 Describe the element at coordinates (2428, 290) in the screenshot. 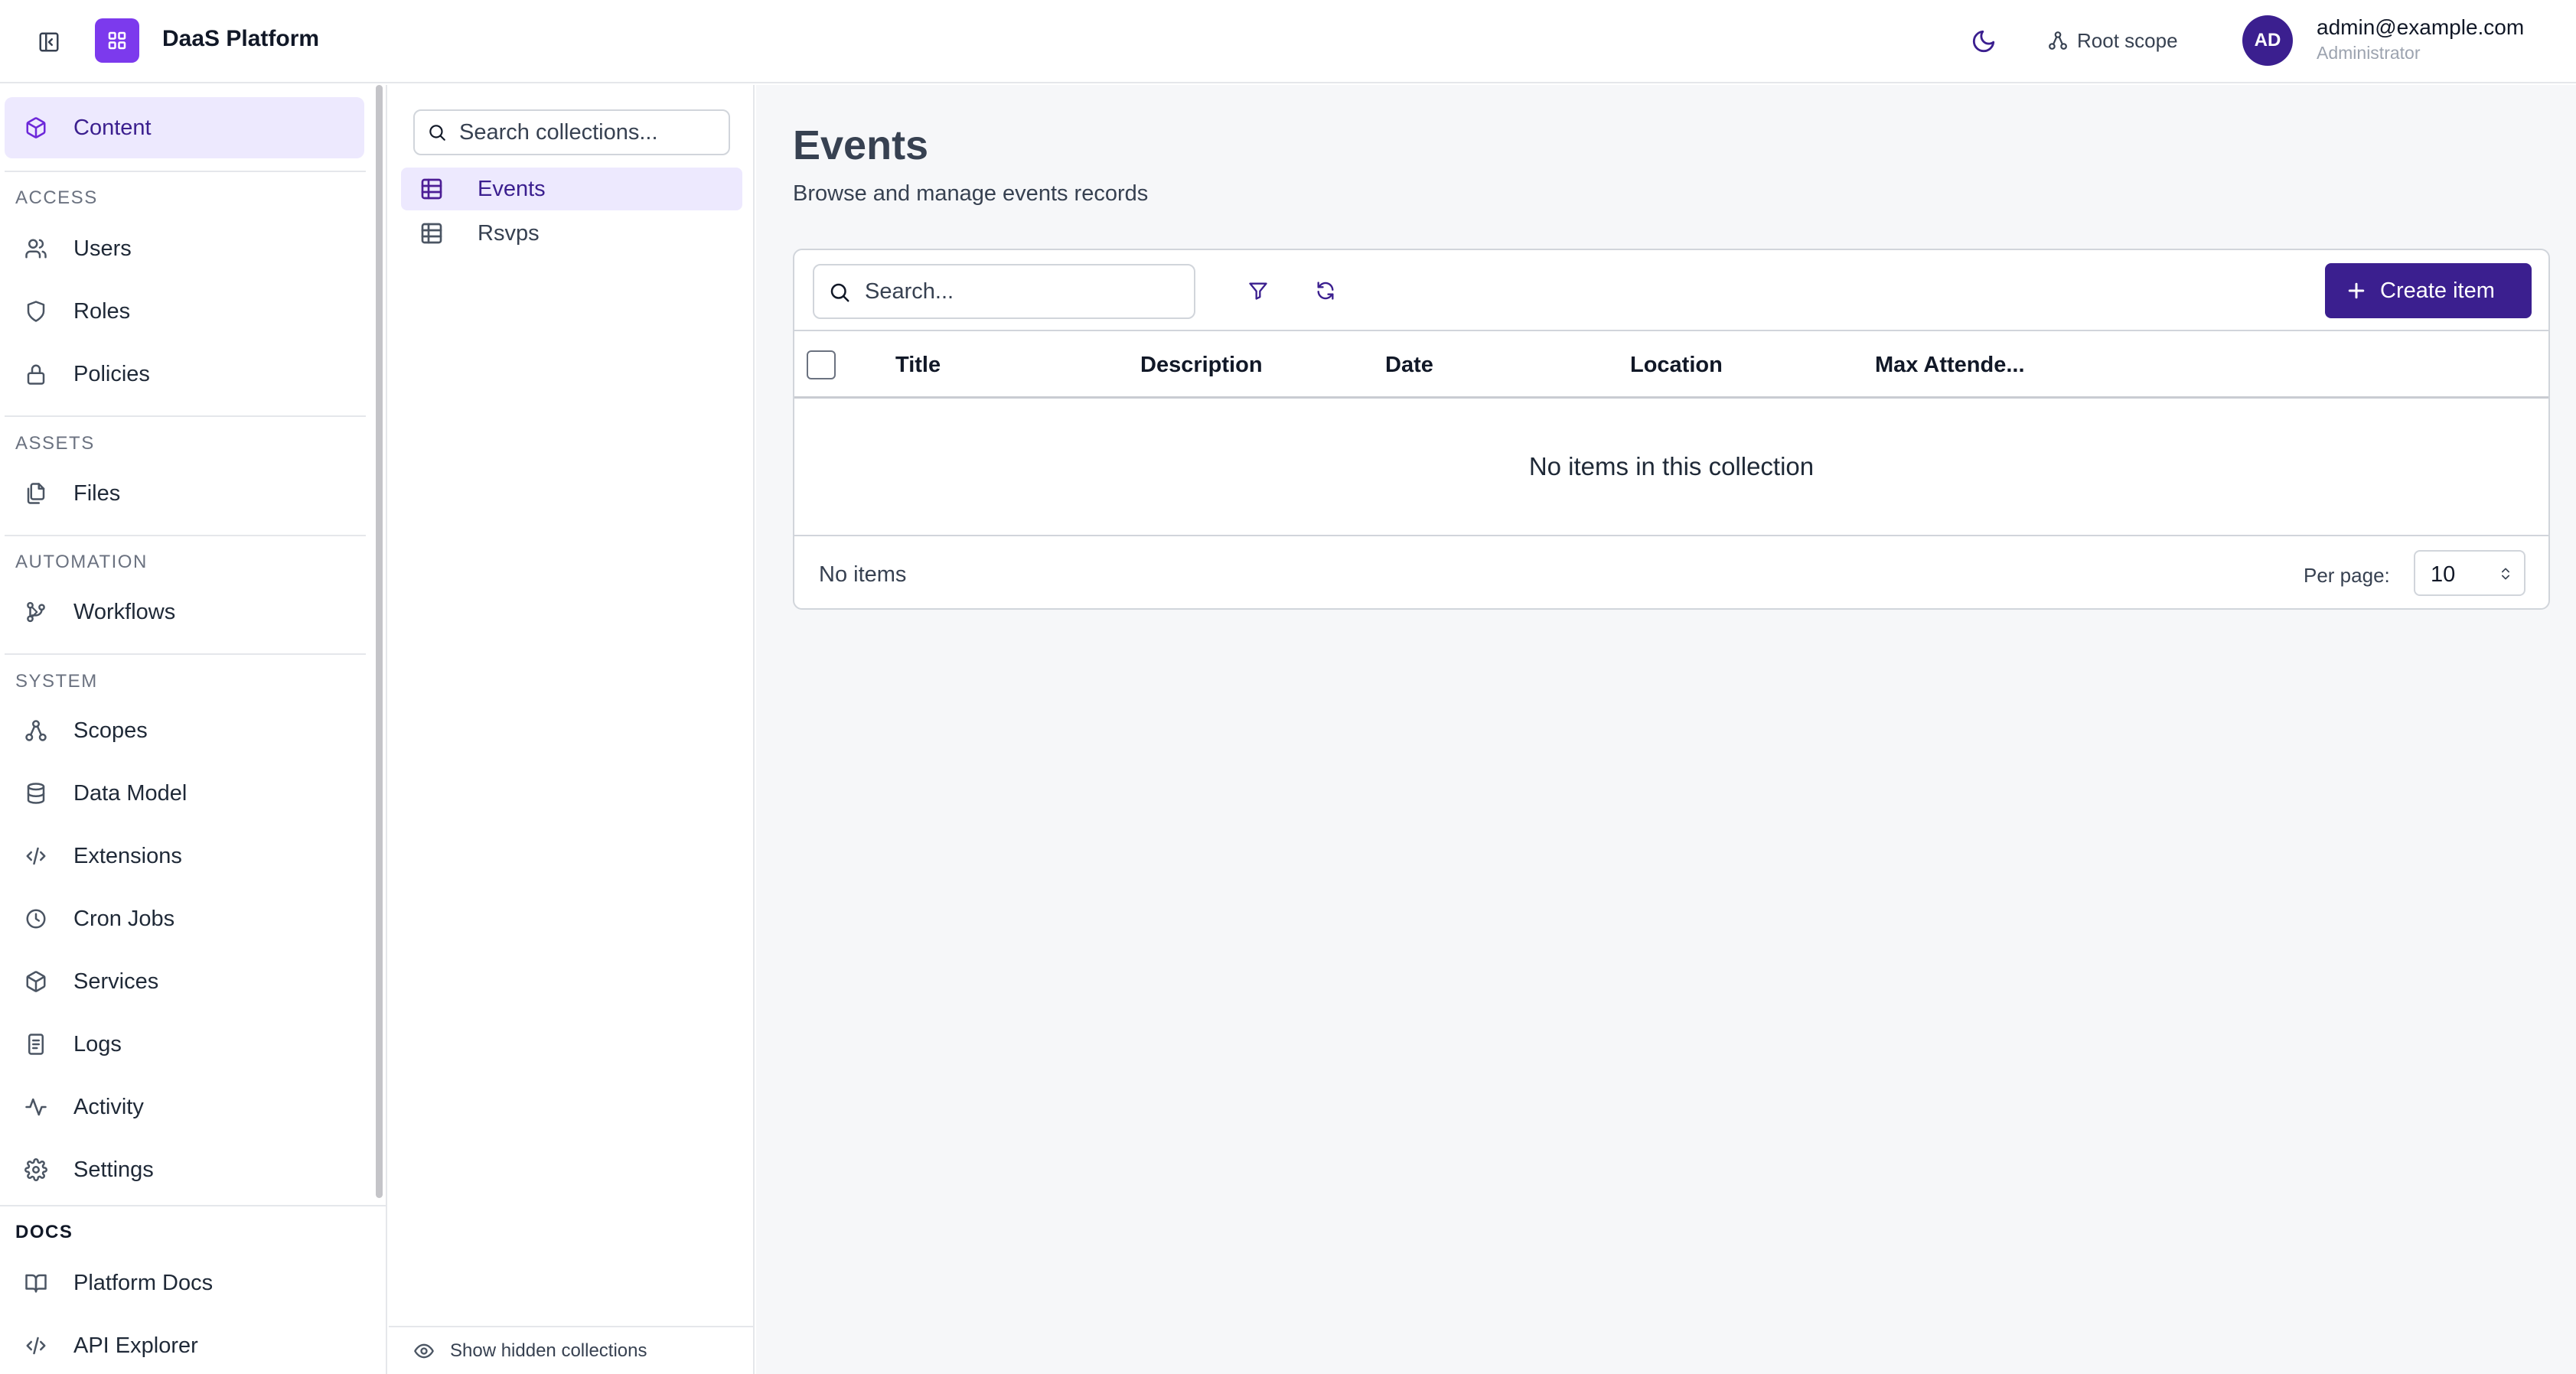

I see `create-item-button: Create item` at that location.